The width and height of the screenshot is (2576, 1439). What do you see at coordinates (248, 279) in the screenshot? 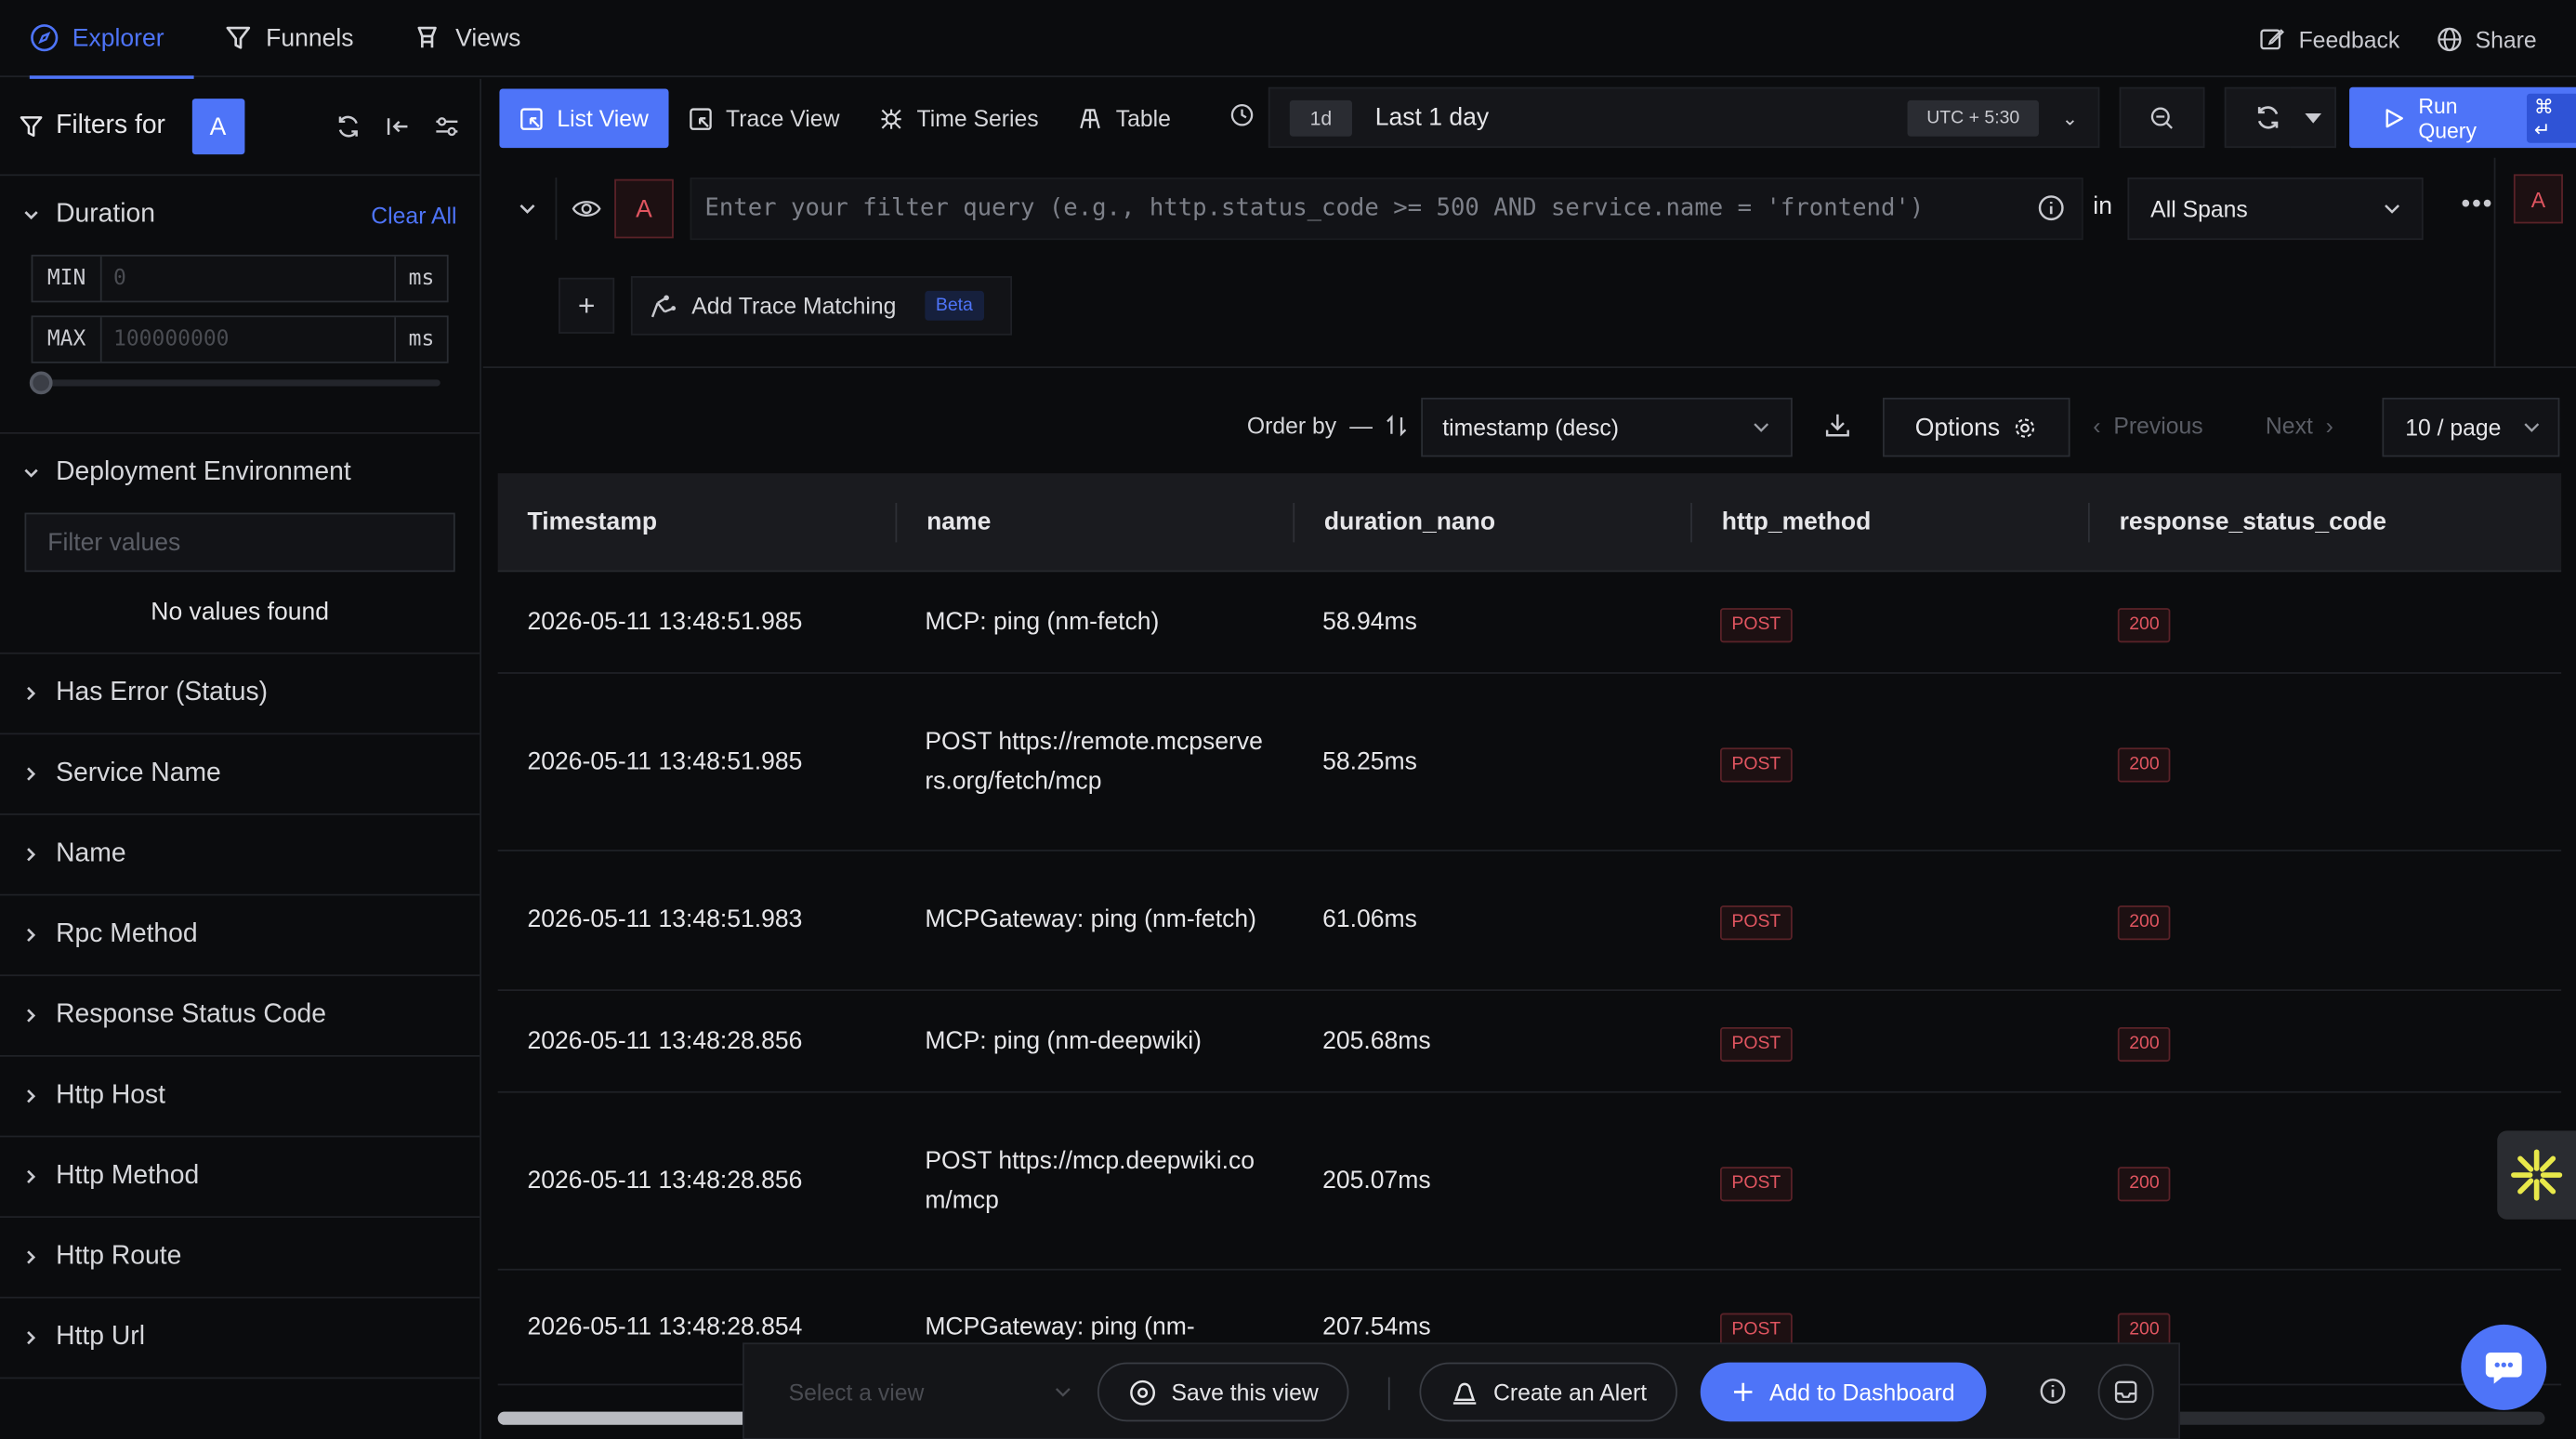
I see `min-input: 0` at bounding box center [248, 279].